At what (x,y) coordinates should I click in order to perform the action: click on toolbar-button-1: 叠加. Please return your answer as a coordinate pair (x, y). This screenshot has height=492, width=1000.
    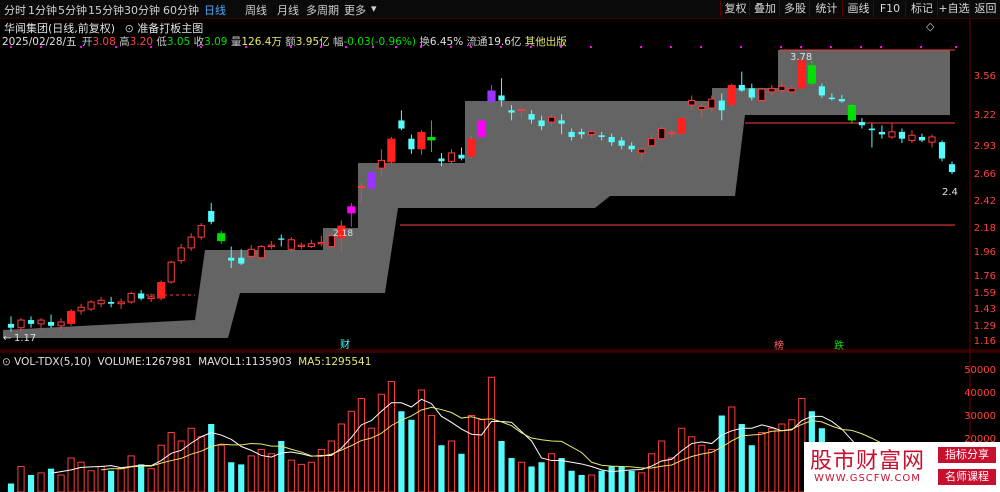
    Looking at the image, I should click on (764, 9).